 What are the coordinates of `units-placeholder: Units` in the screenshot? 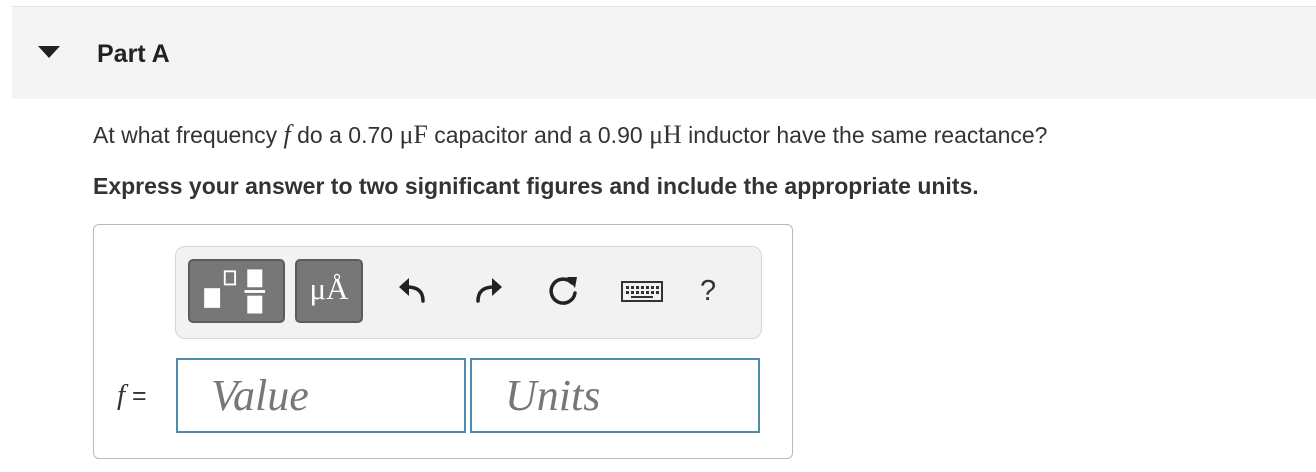 It's located at (553, 395).